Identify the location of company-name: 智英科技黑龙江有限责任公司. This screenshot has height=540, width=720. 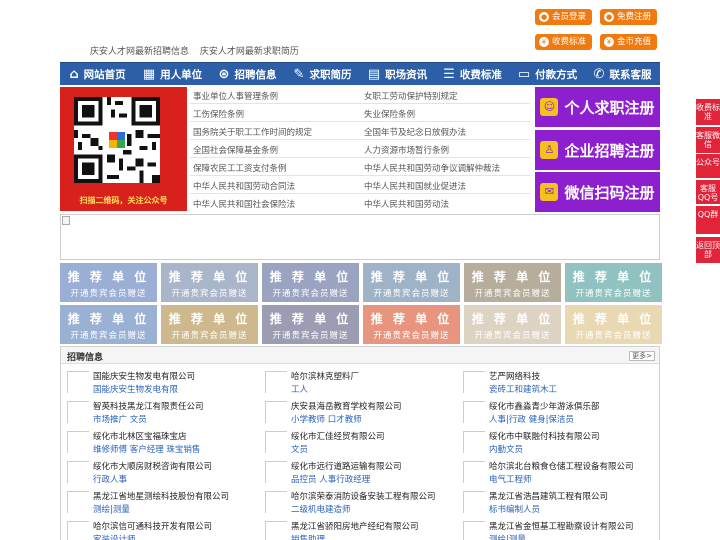
(148, 406).